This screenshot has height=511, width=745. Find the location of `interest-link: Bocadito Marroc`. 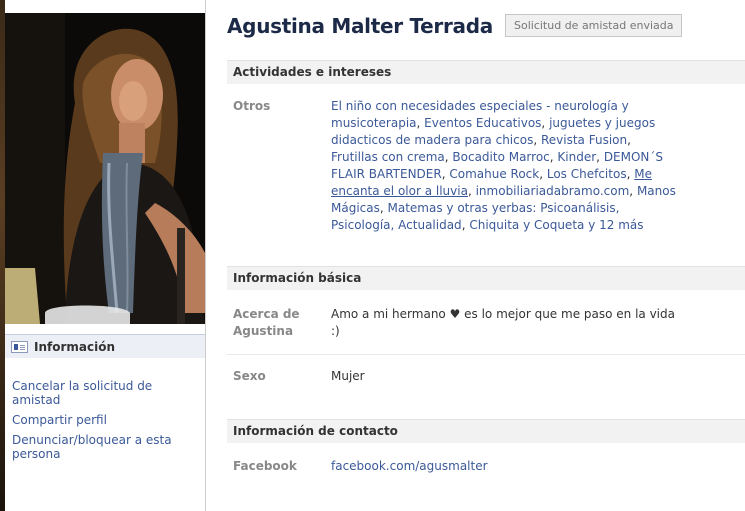

interest-link: Bocadito Marroc is located at coordinates (500, 157).